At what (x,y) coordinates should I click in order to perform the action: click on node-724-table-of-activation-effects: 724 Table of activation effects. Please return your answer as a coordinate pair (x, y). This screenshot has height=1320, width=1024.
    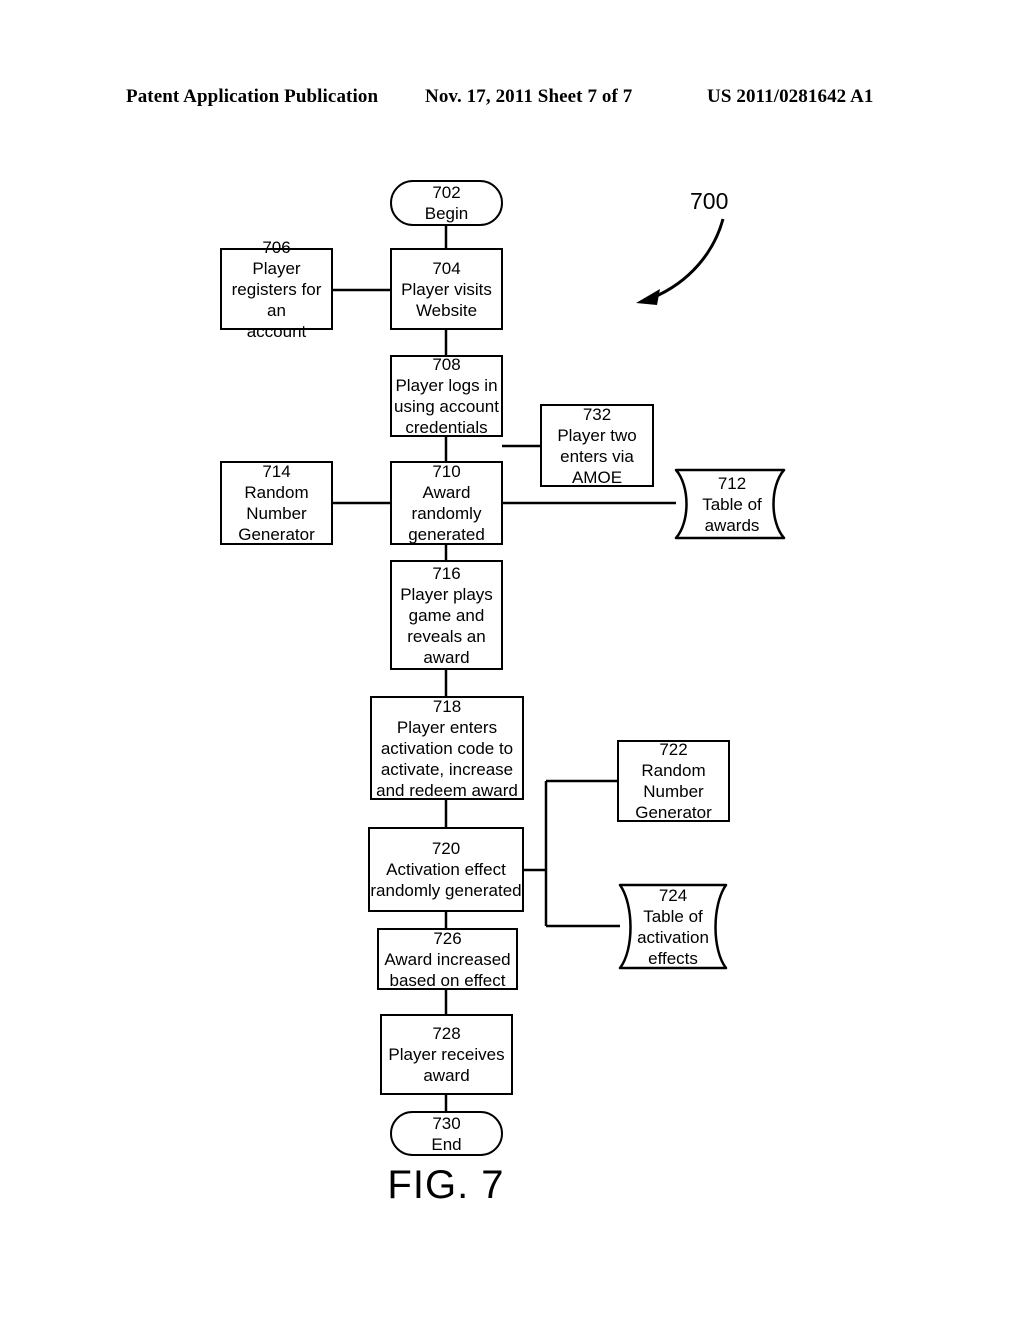
    Looking at the image, I should click on (673, 927).